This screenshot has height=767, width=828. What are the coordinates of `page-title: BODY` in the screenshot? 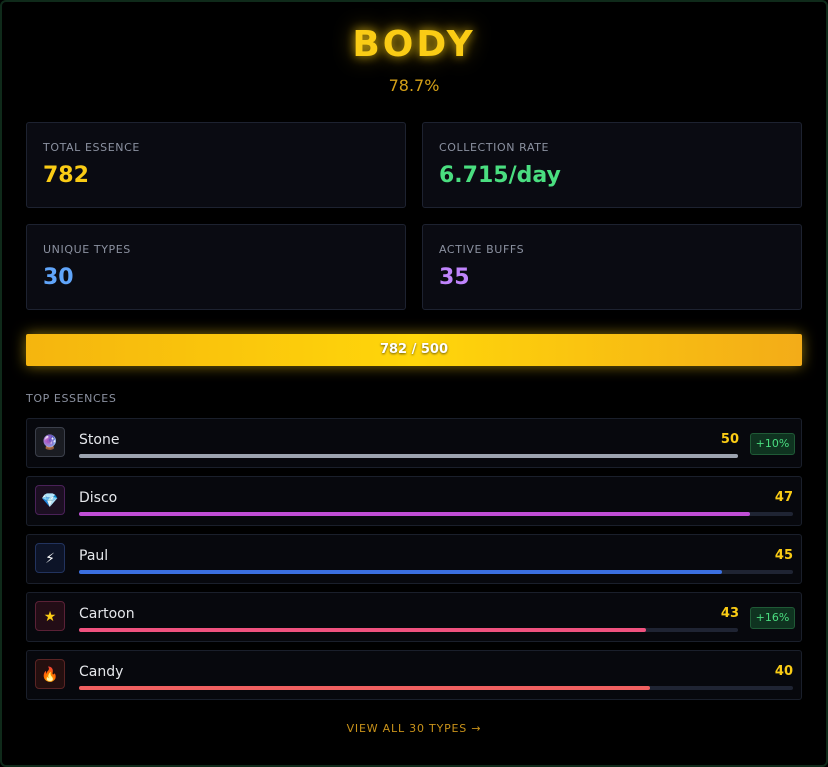 It's located at (414, 44).